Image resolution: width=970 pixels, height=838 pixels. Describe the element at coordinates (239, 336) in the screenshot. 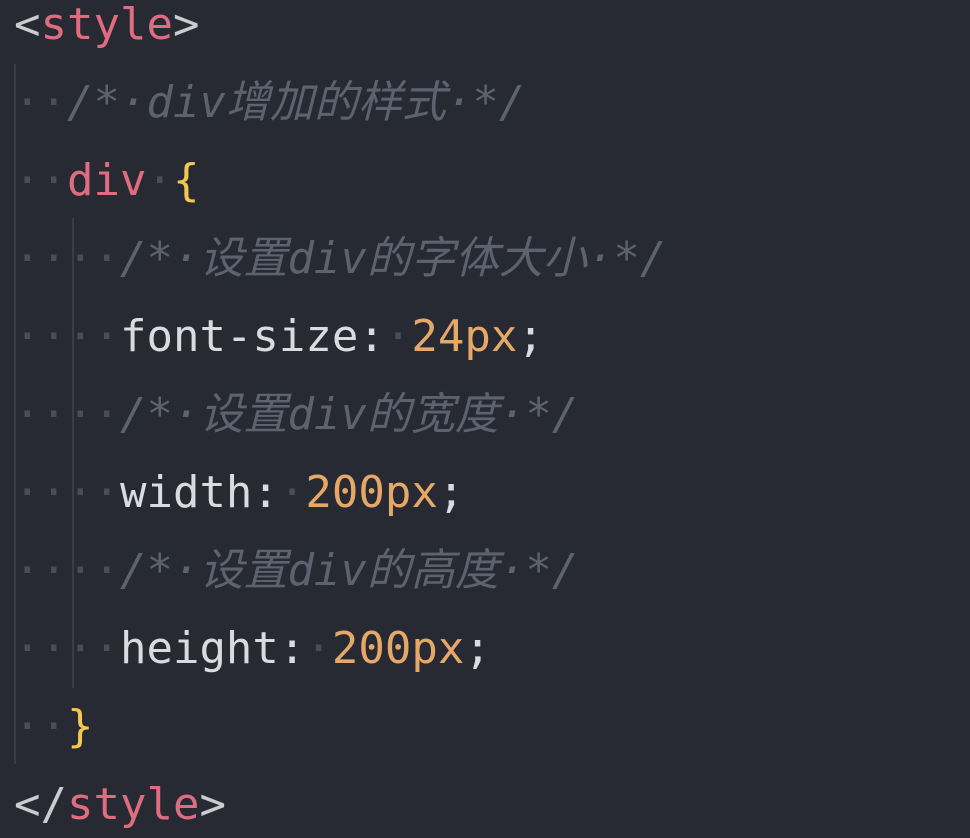

I see `css-property: font-size` at that location.